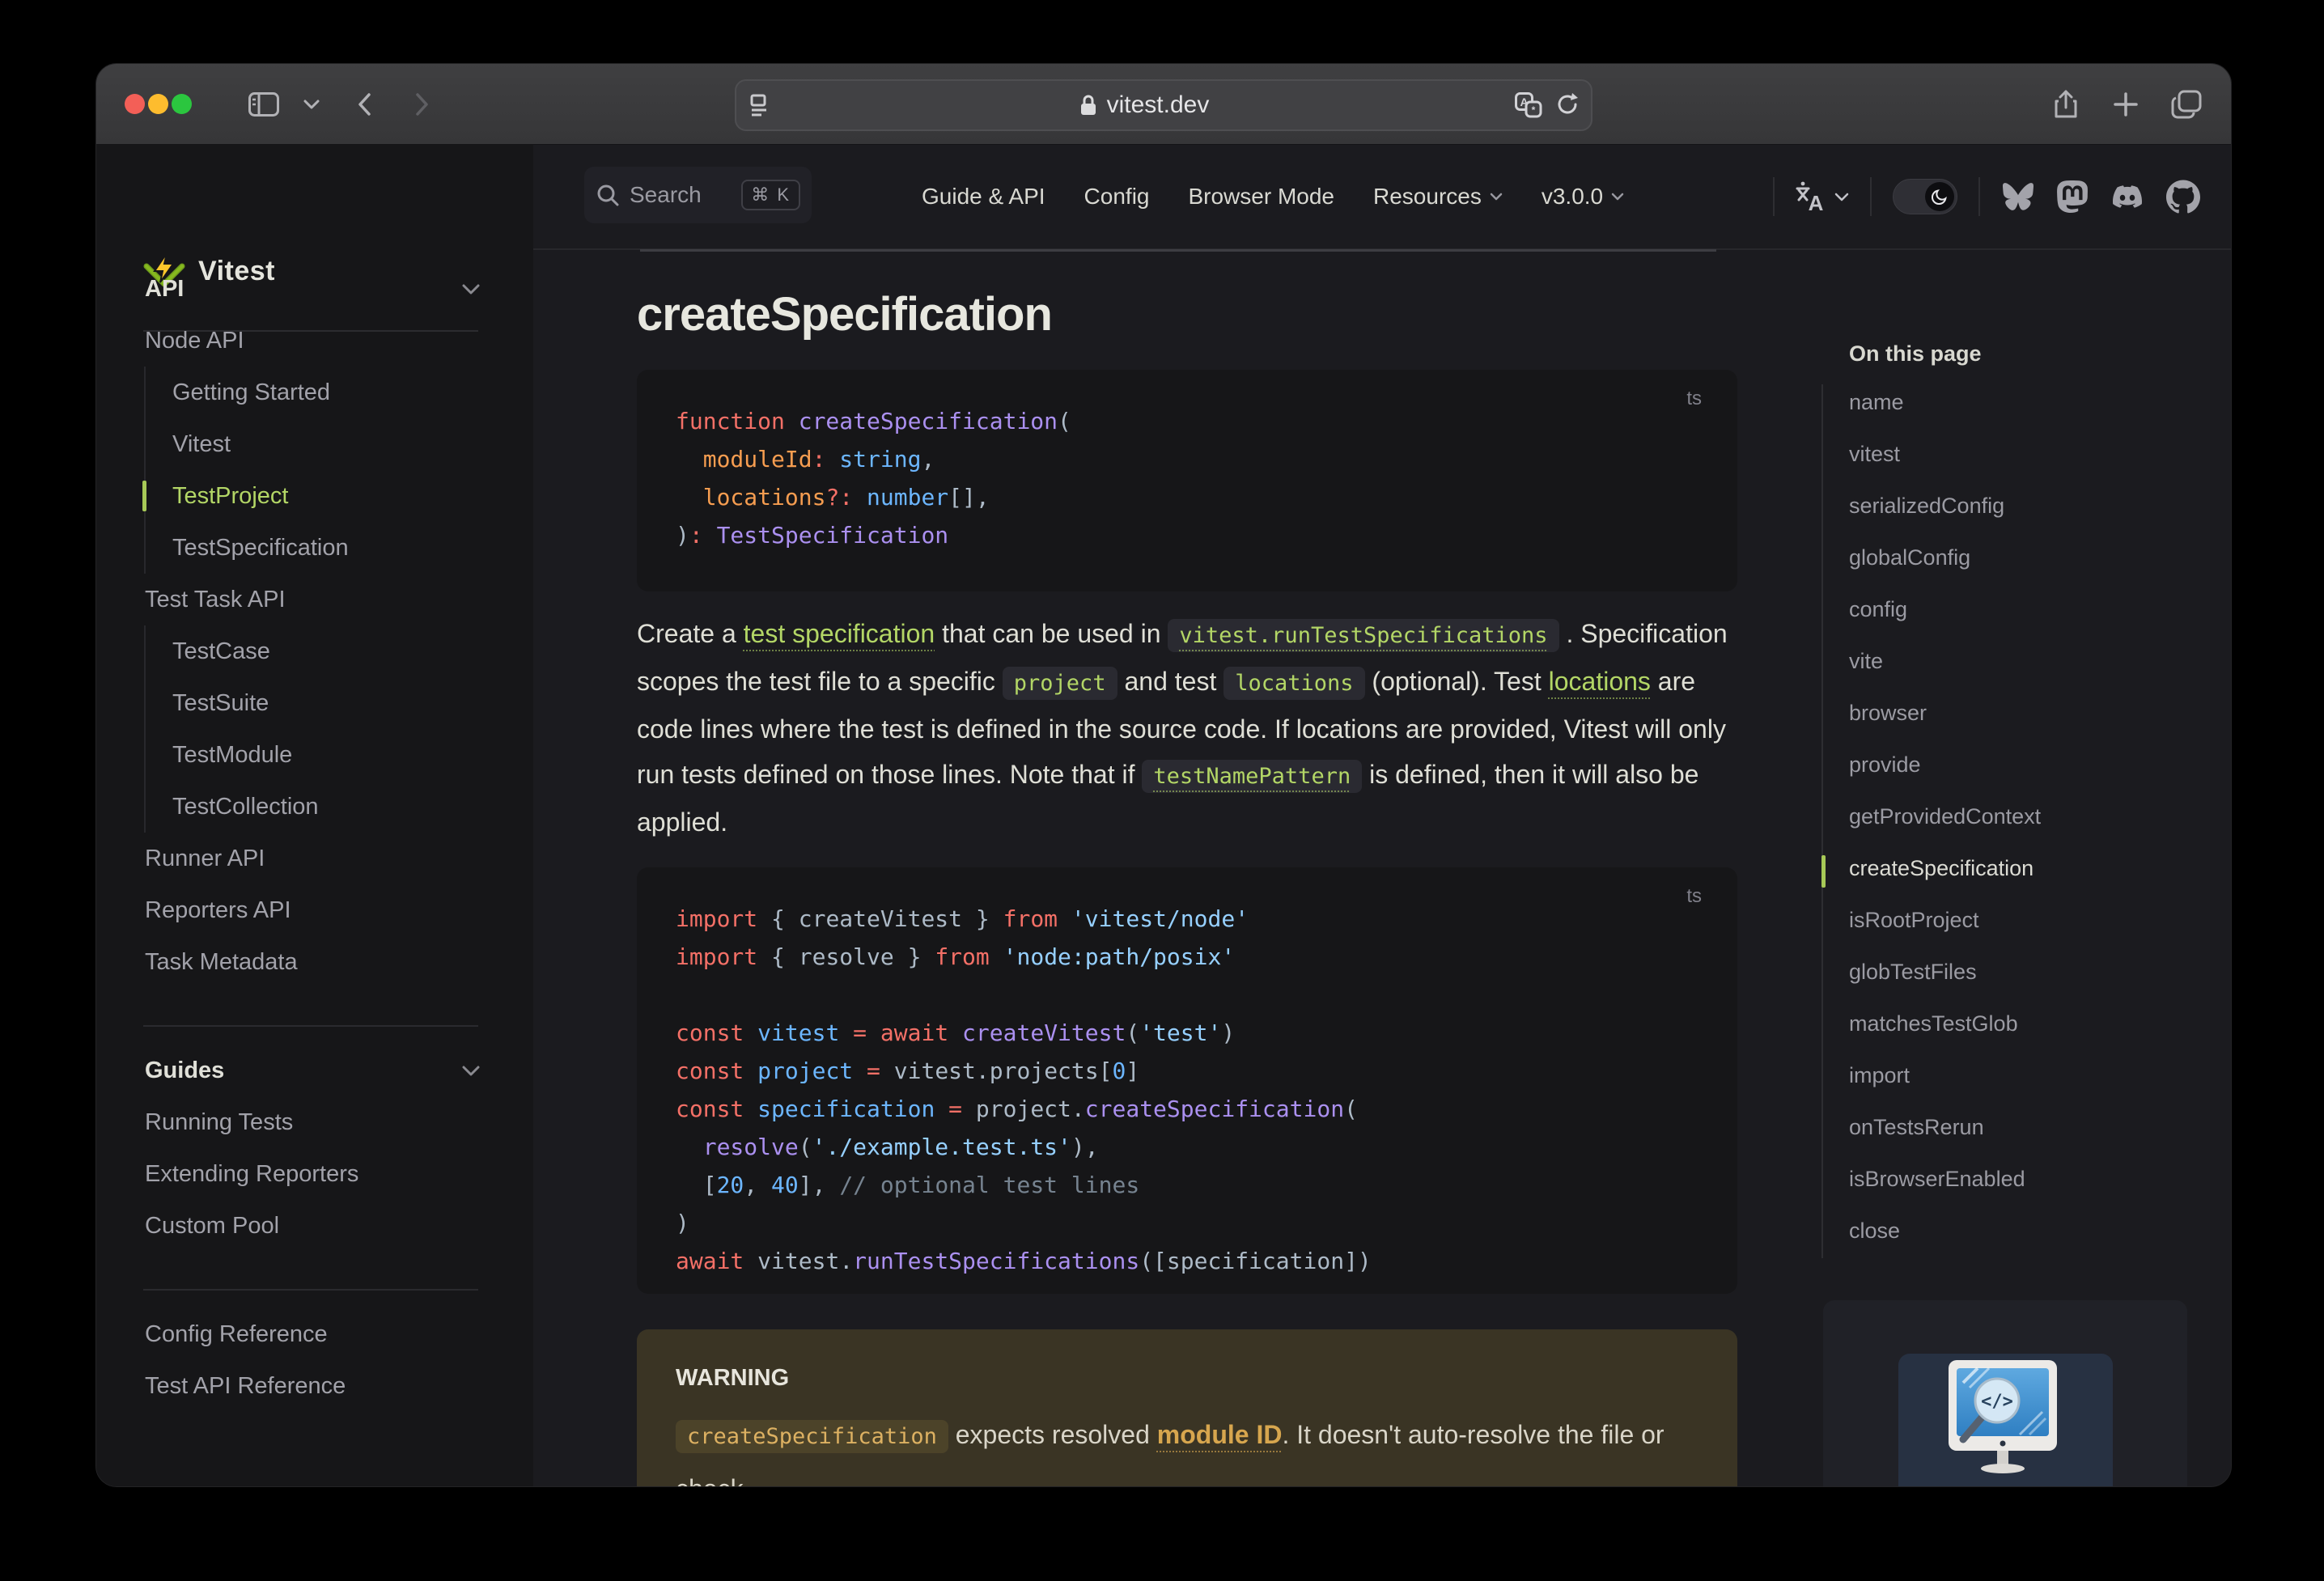 This screenshot has width=2324, height=1581. I want to click on share-icon, so click(2066, 104).